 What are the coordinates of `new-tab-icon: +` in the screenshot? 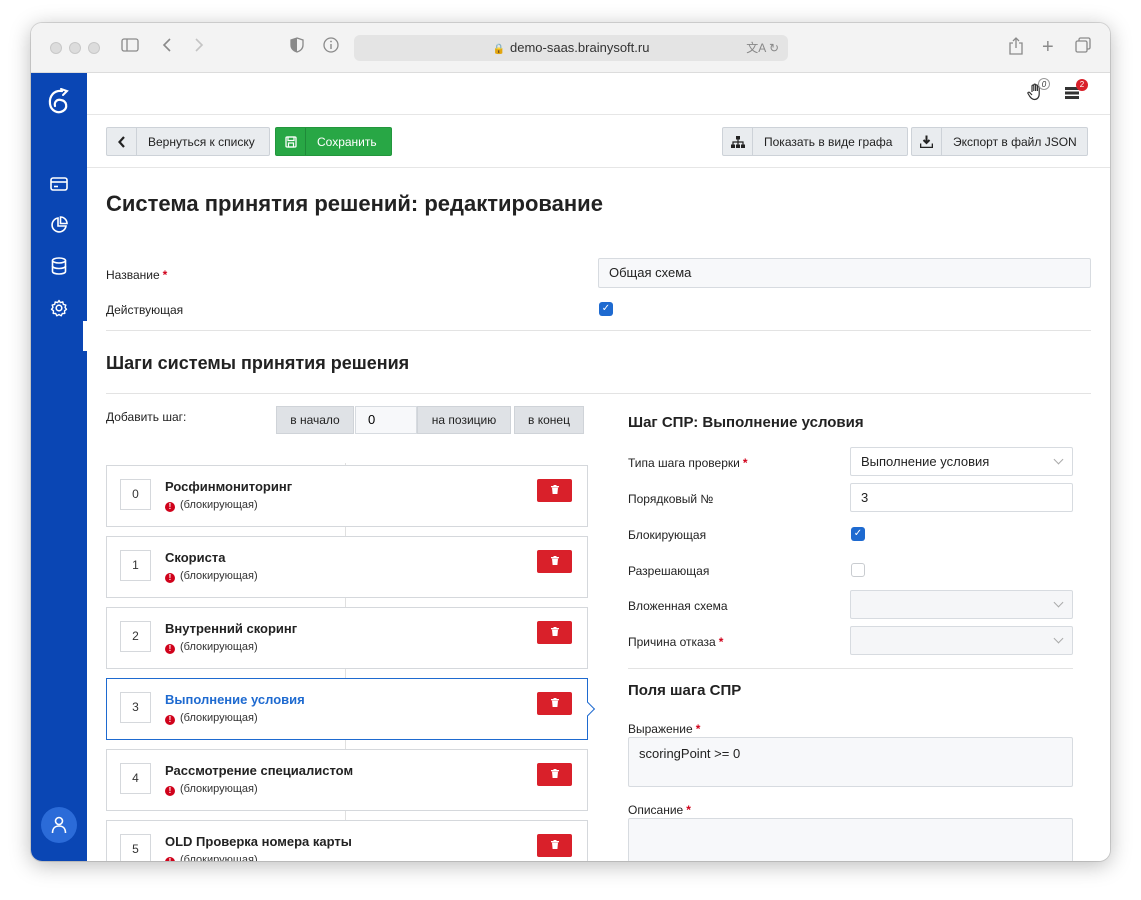 It's located at (1048, 47).